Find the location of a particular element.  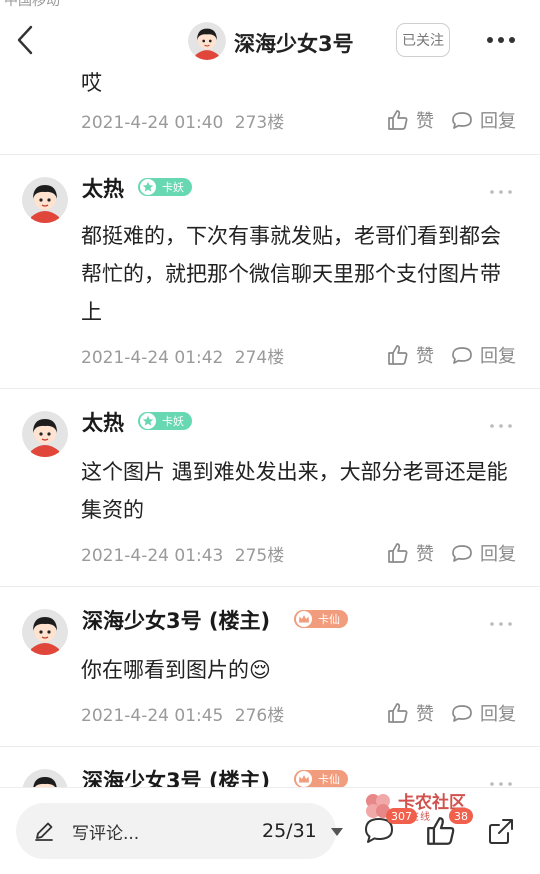

share-button is located at coordinates (501, 831).